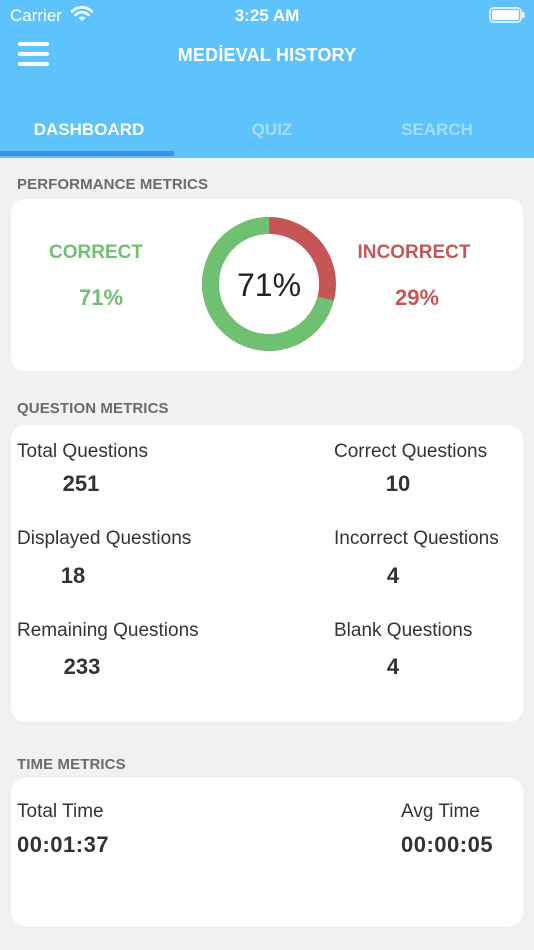 This screenshot has width=534, height=950. I want to click on total-questions-label: Total Questions, so click(82, 451).